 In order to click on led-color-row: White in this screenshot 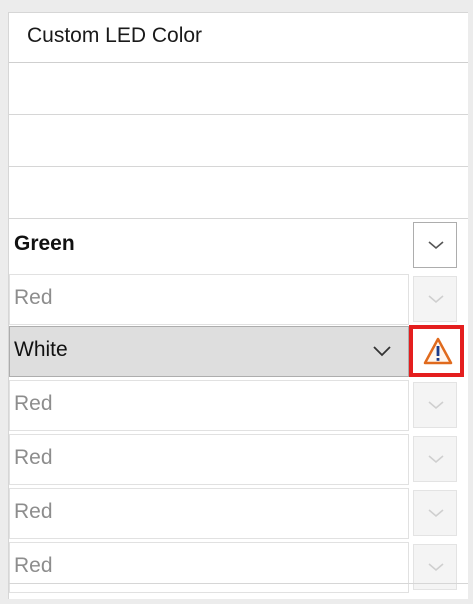, I will do `click(238, 352)`.